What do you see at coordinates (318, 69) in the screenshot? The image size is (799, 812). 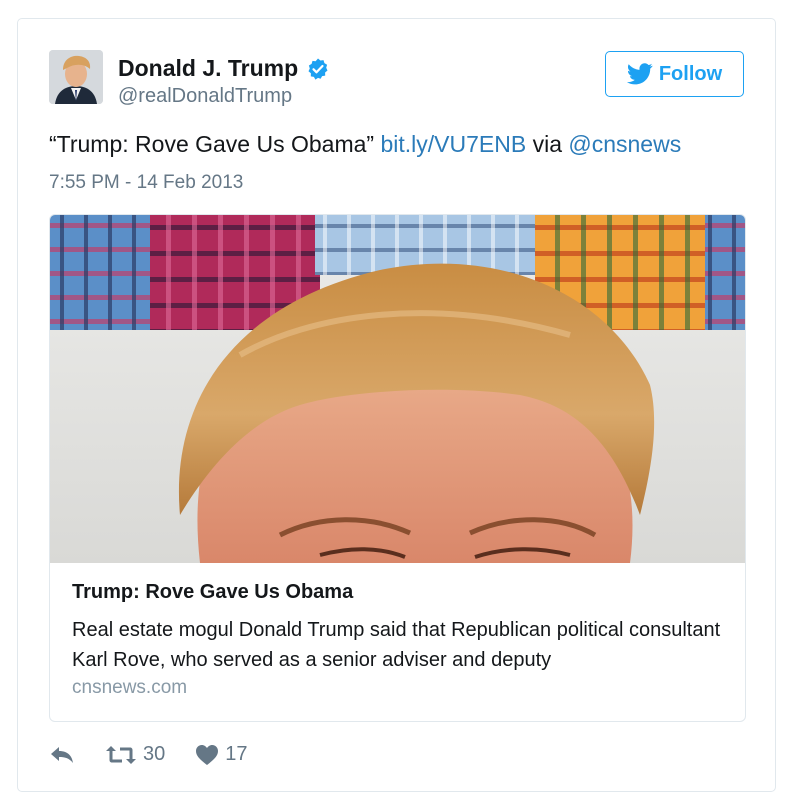 I see `verified-badge-icon` at bounding box center [318, 69].